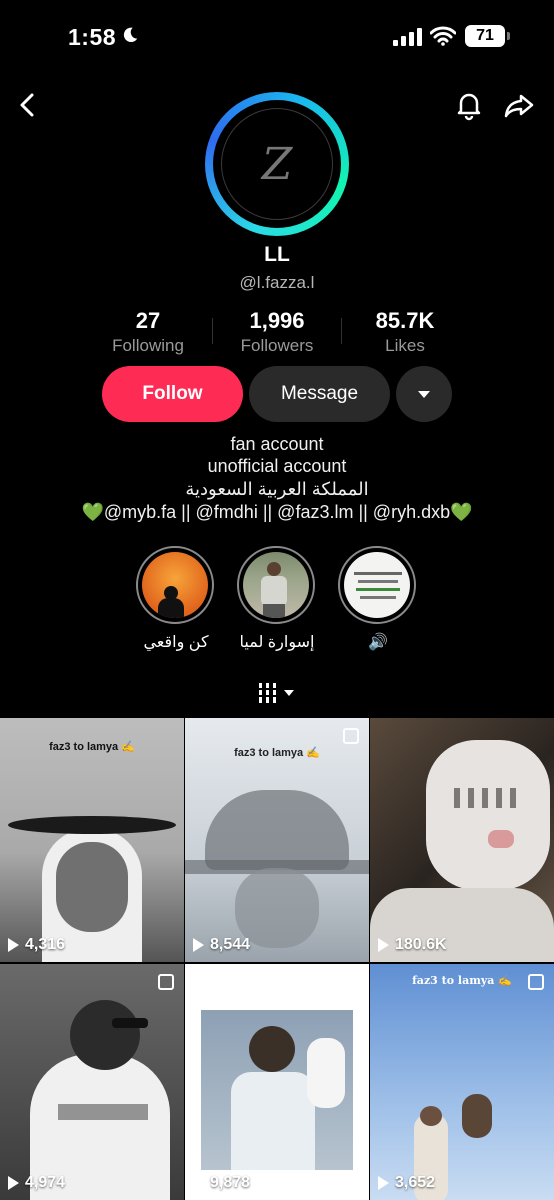 This screenshot has height=1200, width=554. I want to click on likes-label: Likes, so click(405, 345).